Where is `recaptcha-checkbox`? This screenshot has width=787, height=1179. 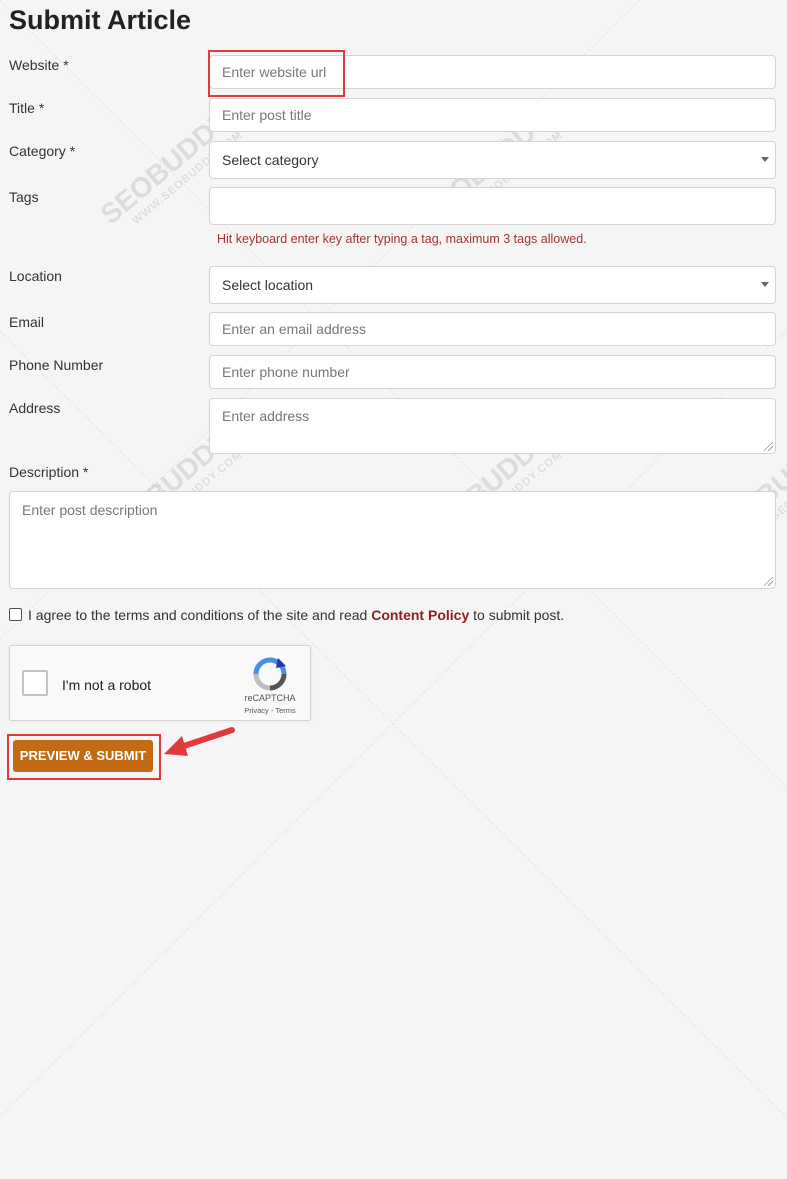
recaptcha-checkbox is located at coordinates (35, 683).